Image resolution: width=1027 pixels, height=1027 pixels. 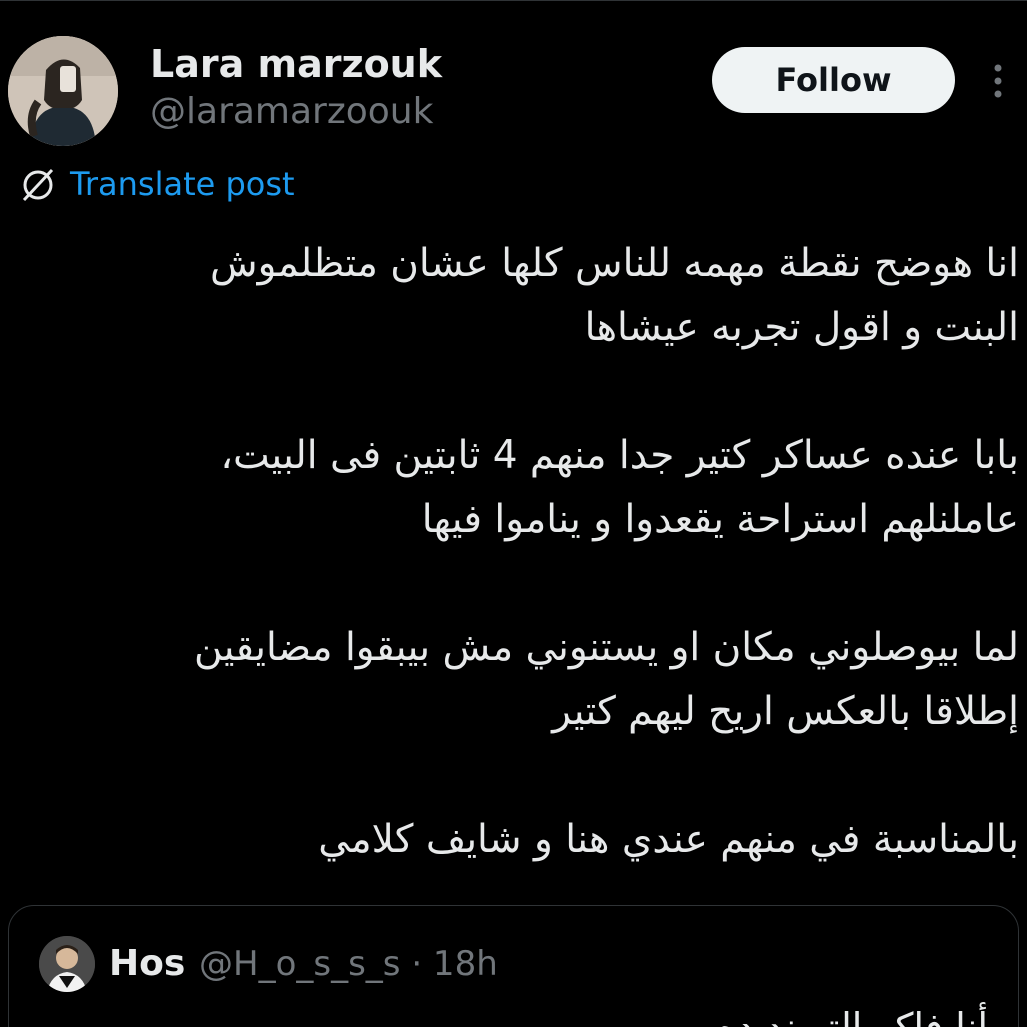 I want to click on quoted-author-avatar, so click(x=67, y=964).